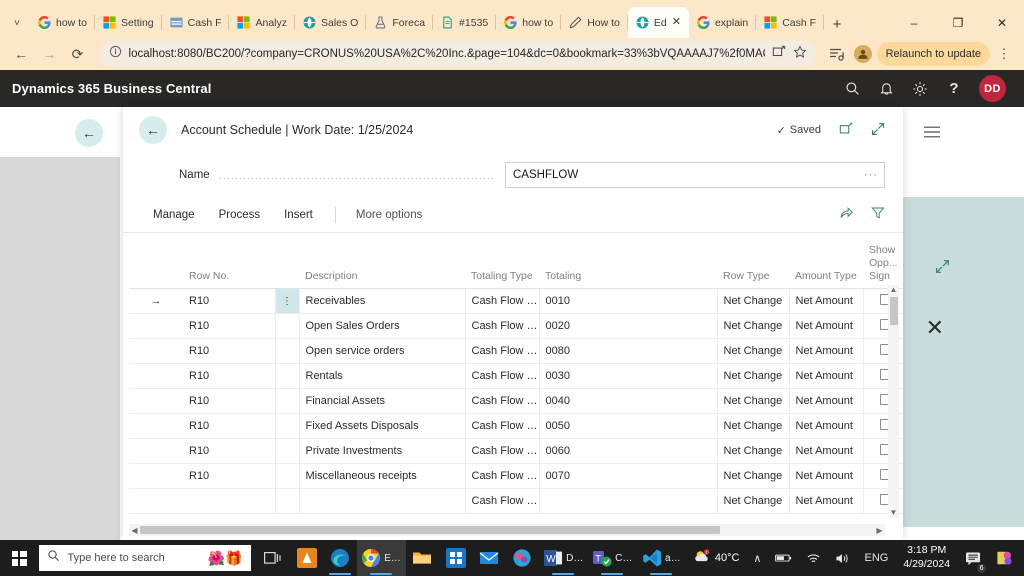  I want to click on browser-tab: #1535, so click(465, 22).